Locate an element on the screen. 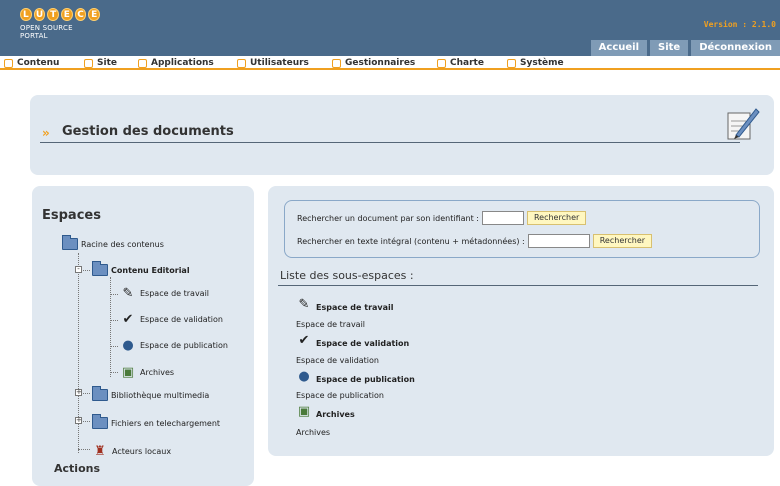 This screenshot has width=780, height=486. menu-label: Utilisateurs is located at coordinates (279, 63).